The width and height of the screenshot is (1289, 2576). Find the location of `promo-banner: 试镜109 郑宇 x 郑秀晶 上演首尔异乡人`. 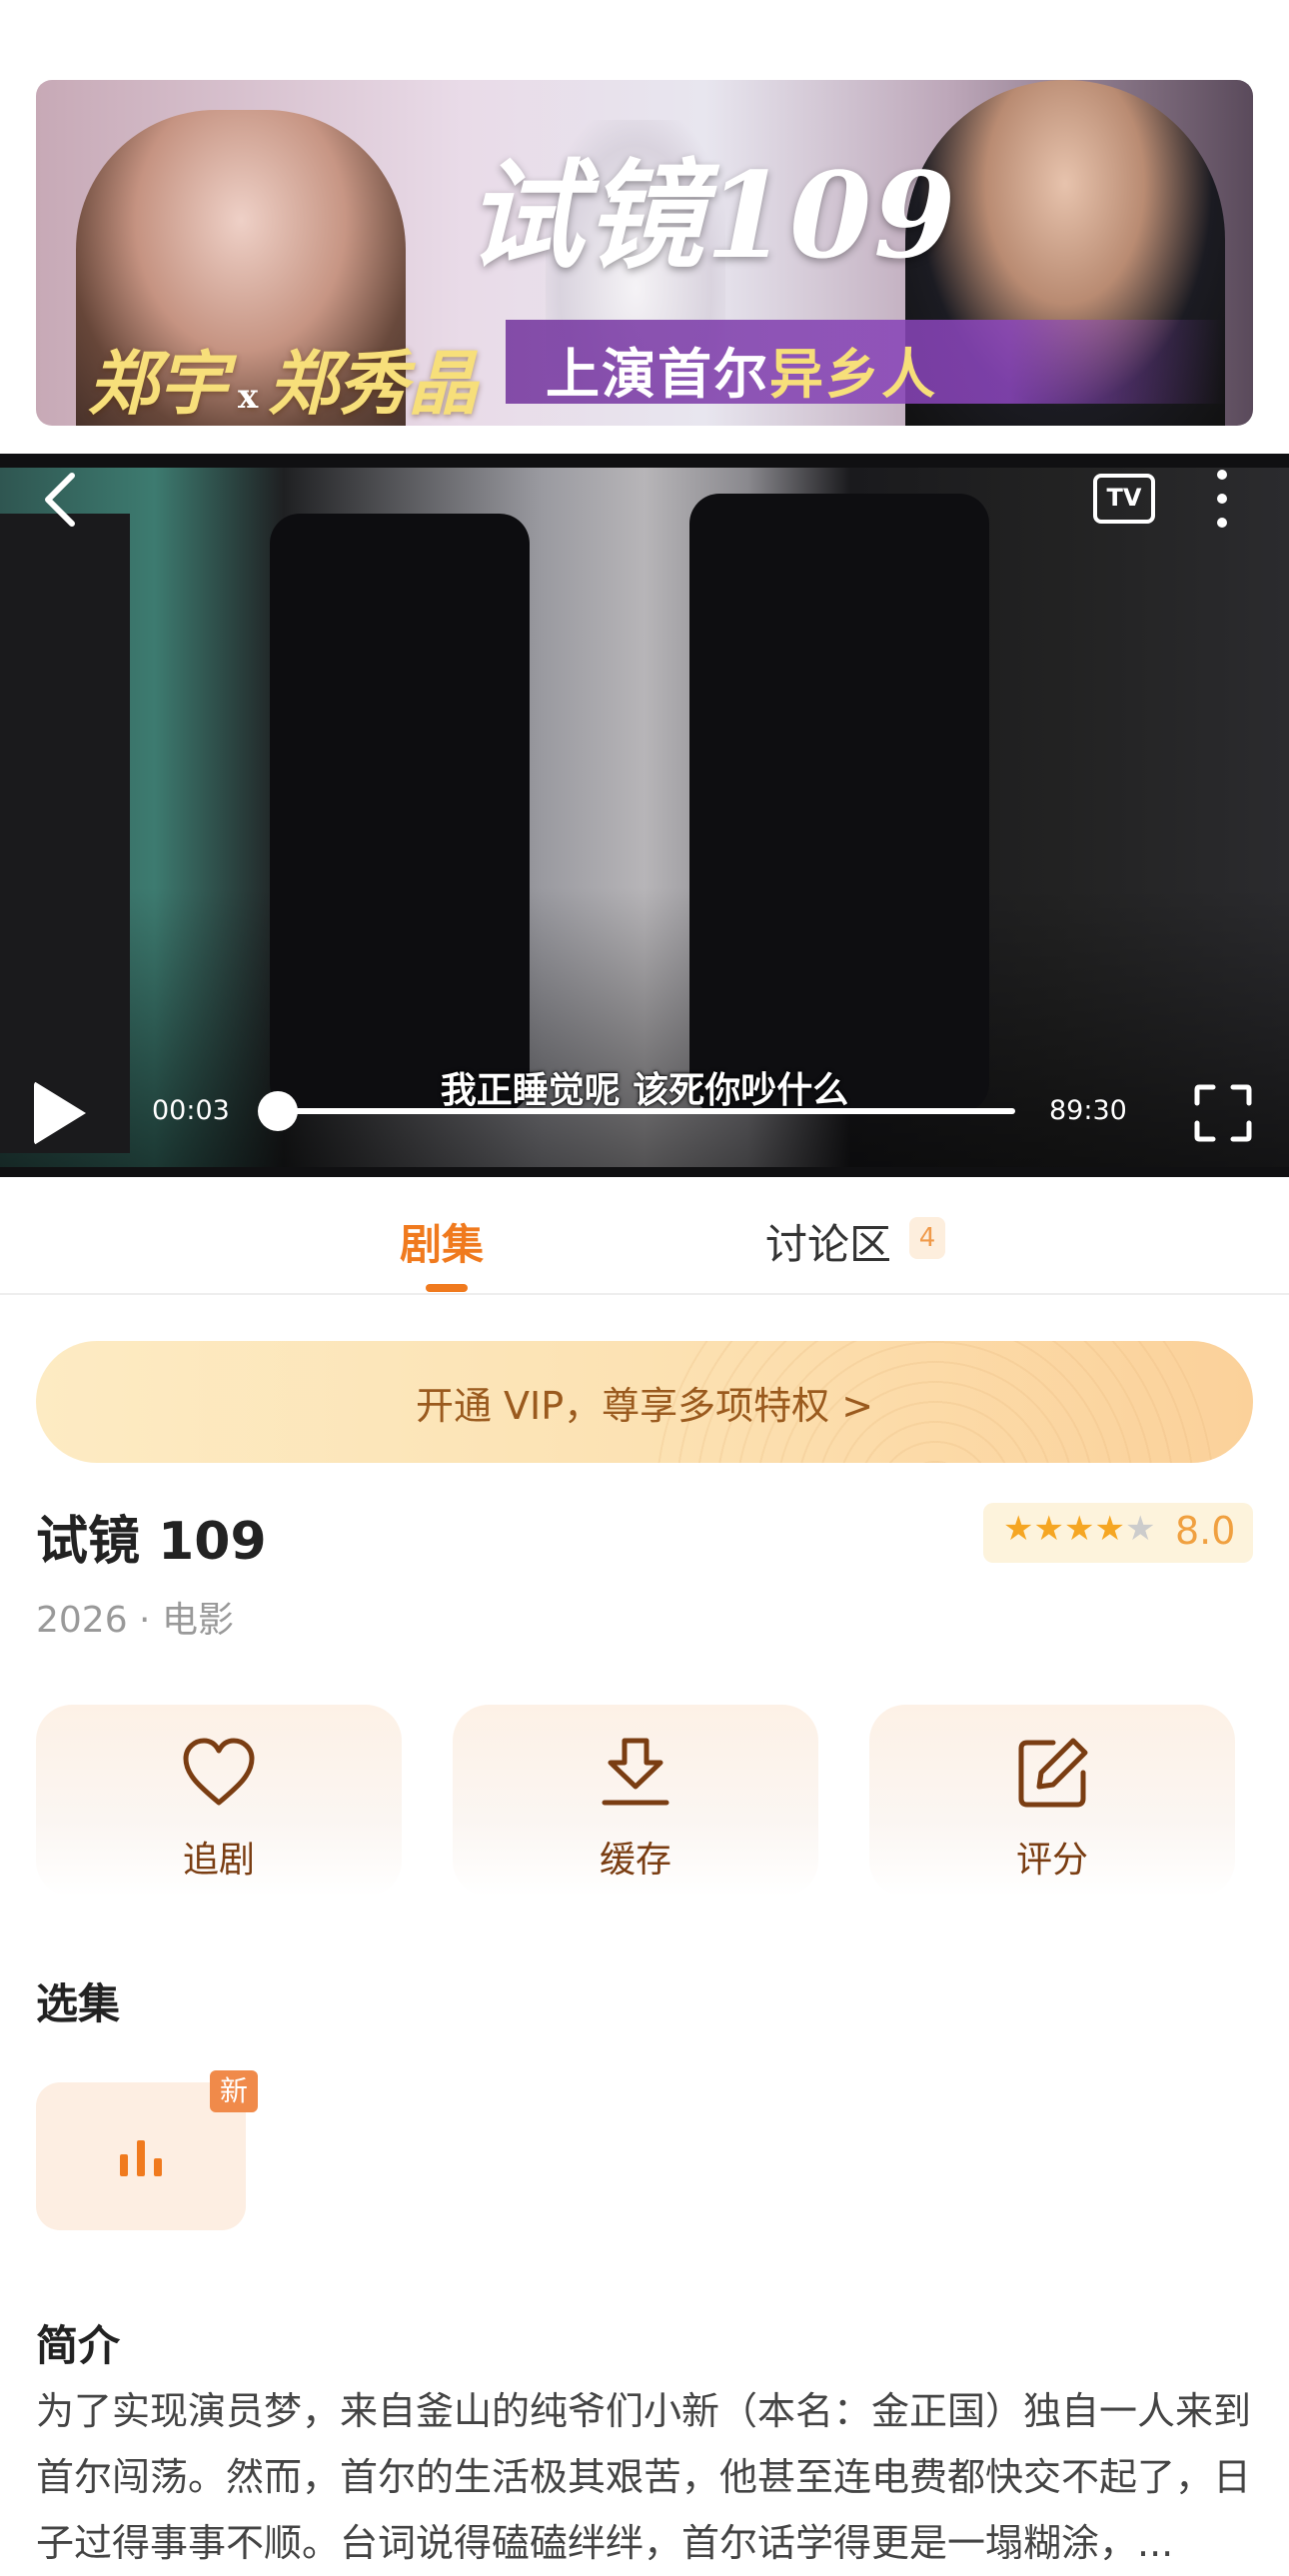

promo-banner: 试镜109 郑宇 x 郑秀晶 上演首尔异乡人 is located at coordinates (644, 253).